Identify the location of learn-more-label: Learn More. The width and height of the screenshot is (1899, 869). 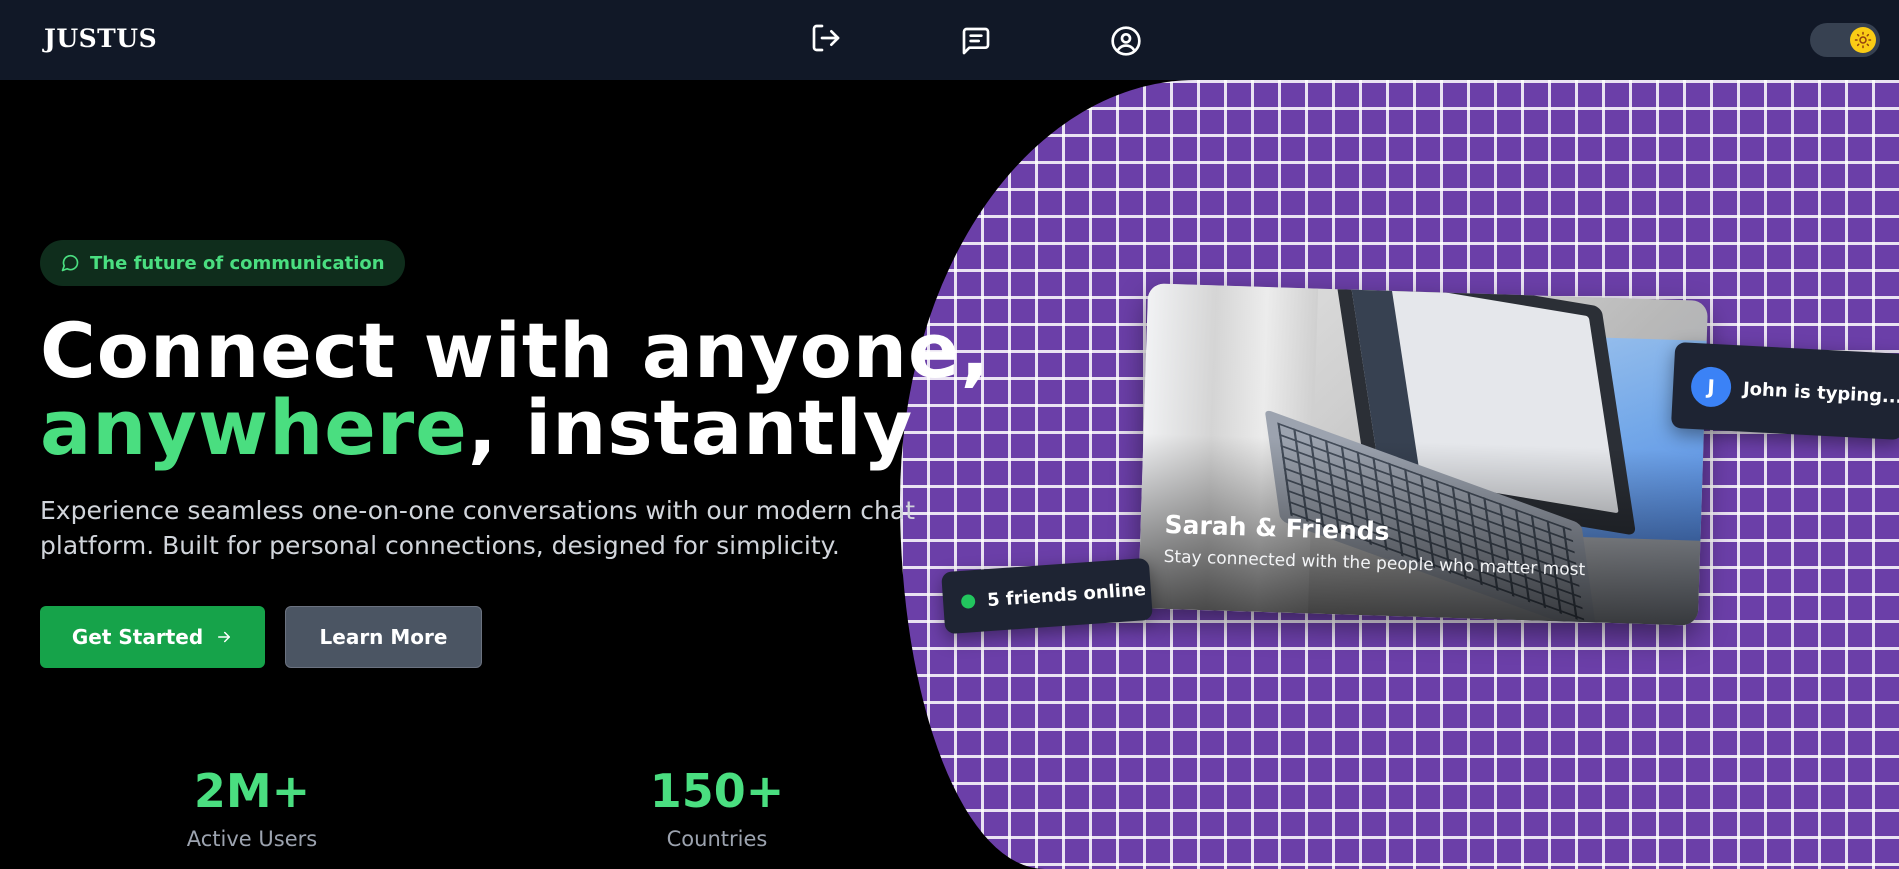
(383, 637).